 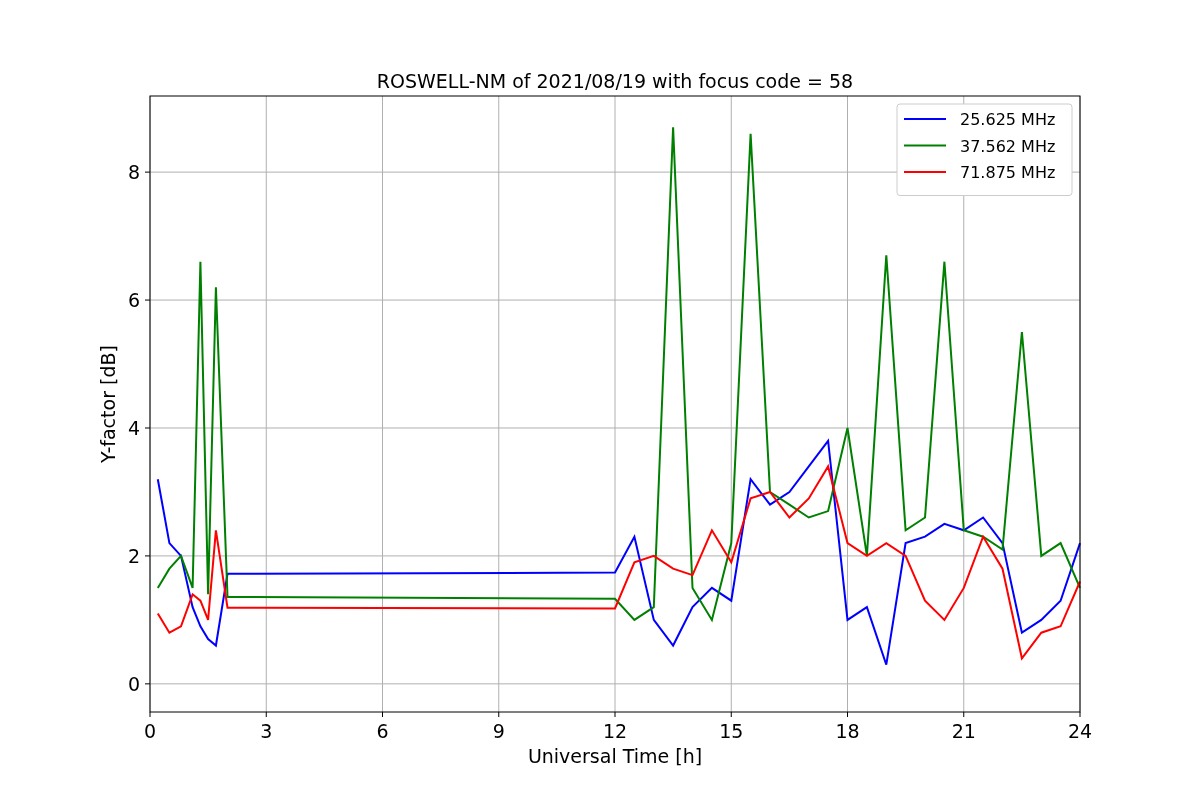 I want to click on x-axis-label: Universal Time [h], so click(x=615, y=756).